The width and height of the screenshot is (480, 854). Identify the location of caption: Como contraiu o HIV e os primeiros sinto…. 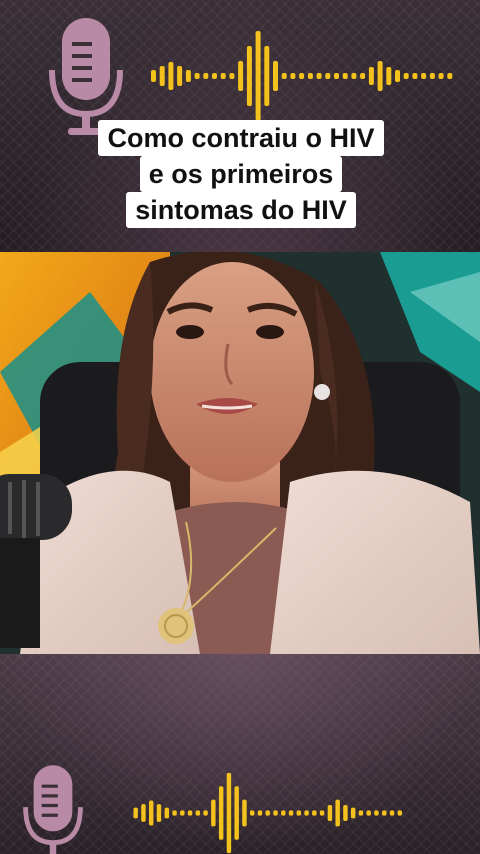
(241, 174).